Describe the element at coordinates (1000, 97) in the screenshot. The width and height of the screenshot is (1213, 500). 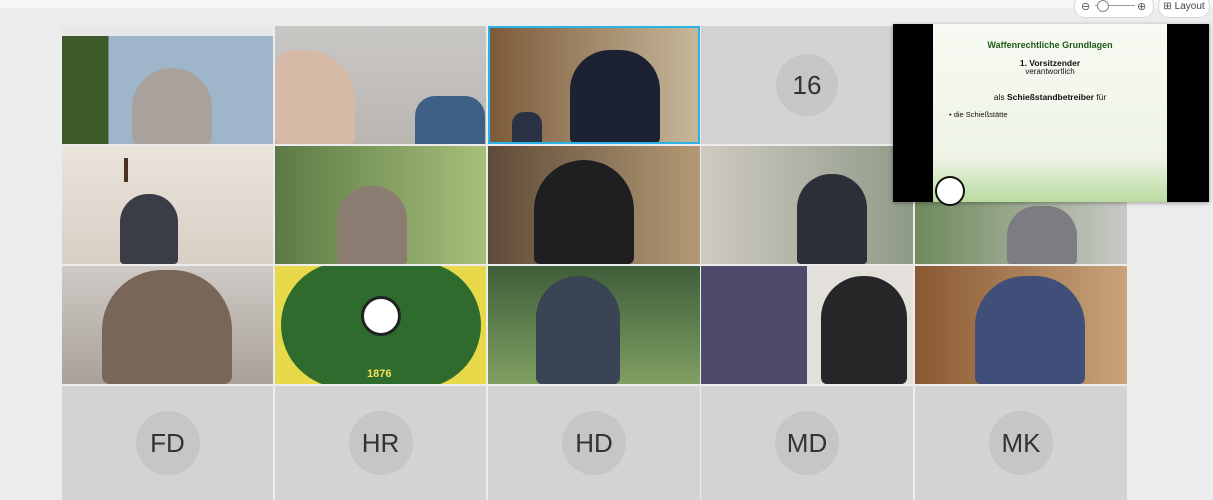
I see `slide-line-prefix: als` at that location.